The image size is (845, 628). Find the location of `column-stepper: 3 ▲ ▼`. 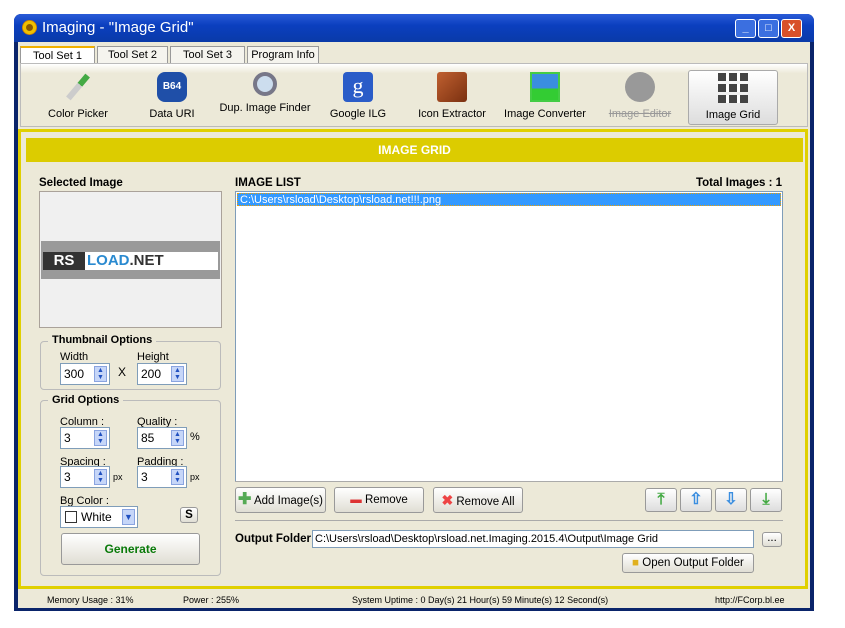

column-stepper: 3 ▲ ▼ is located at coordinates (85, 438).